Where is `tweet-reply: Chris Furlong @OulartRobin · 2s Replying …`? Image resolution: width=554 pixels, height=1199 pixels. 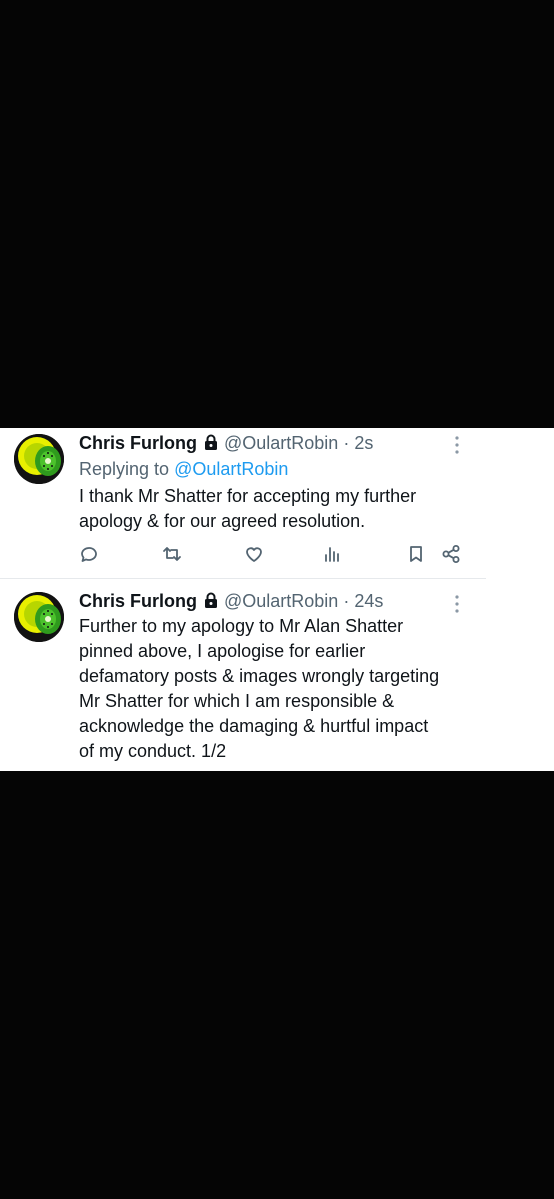 tweet-reply: Chris Furlong @OulartRobin · 2s Replying … is located at coordinates (277, 503).